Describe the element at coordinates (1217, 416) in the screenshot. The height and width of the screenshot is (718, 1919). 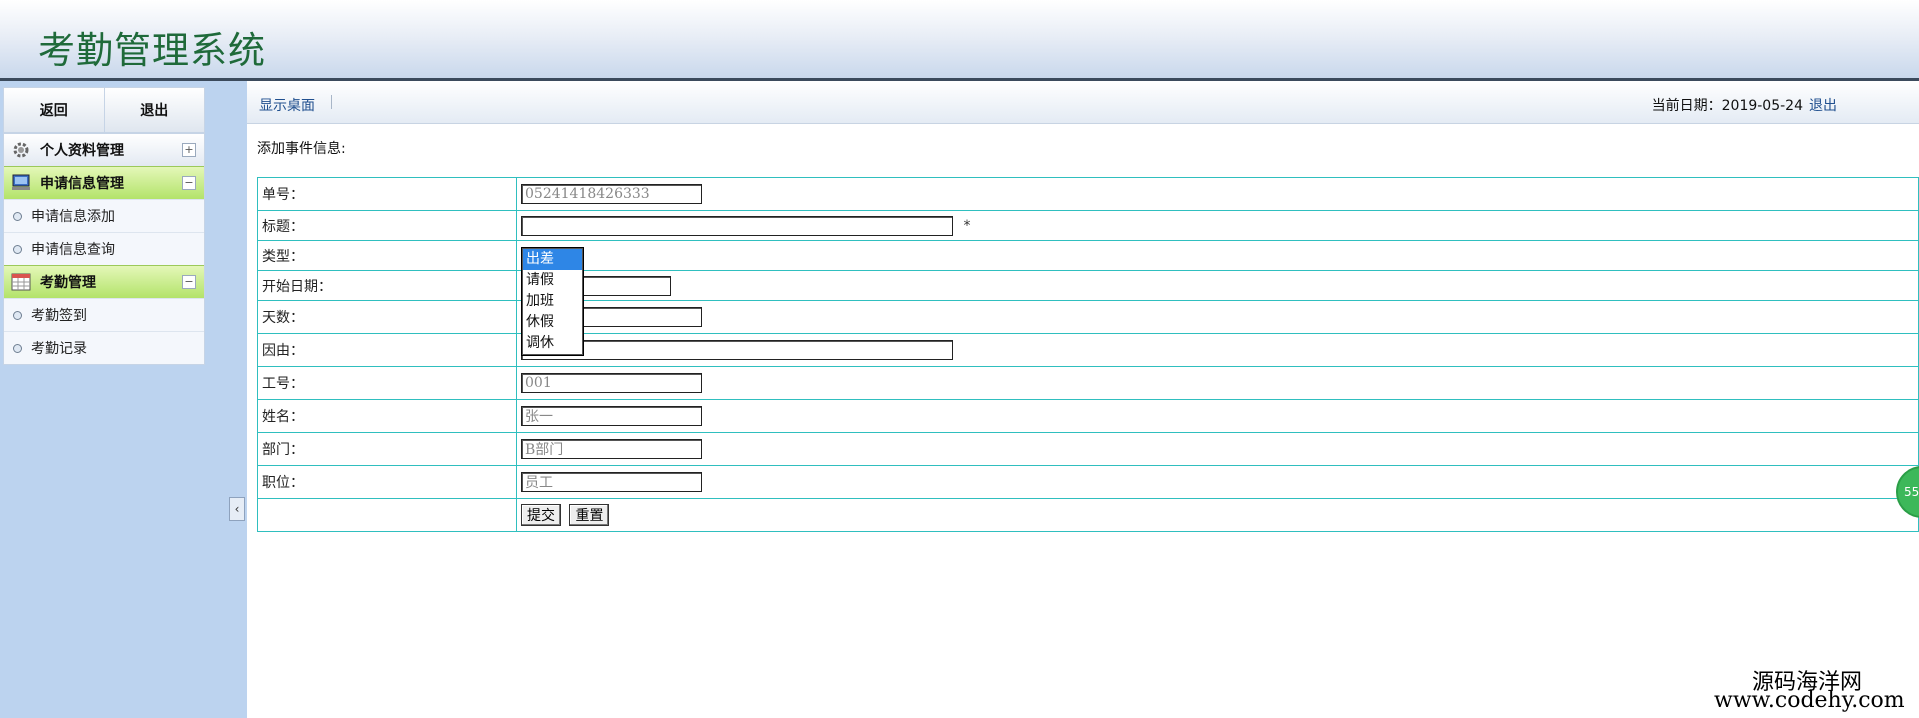
I see `name-cell` at that location.